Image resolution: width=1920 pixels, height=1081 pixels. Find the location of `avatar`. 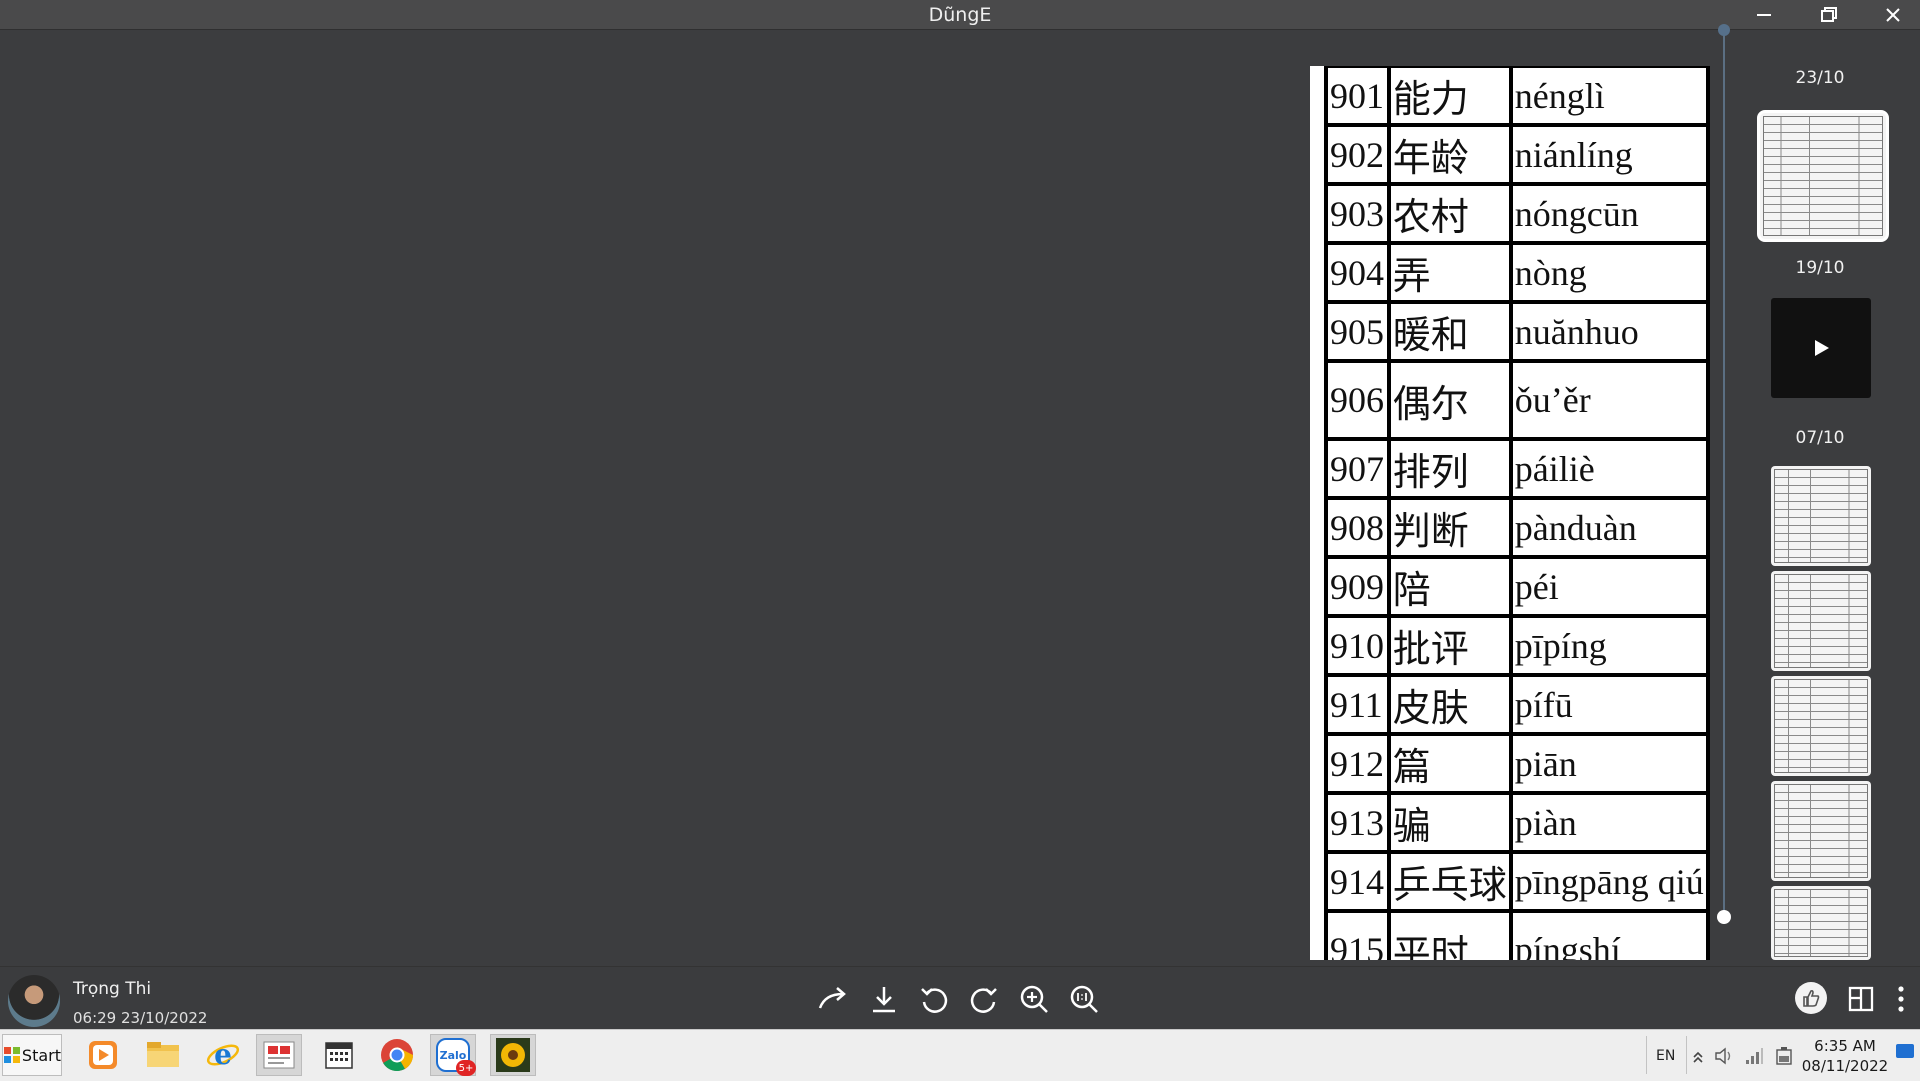

avatar is located at coordinates (34, 1001).